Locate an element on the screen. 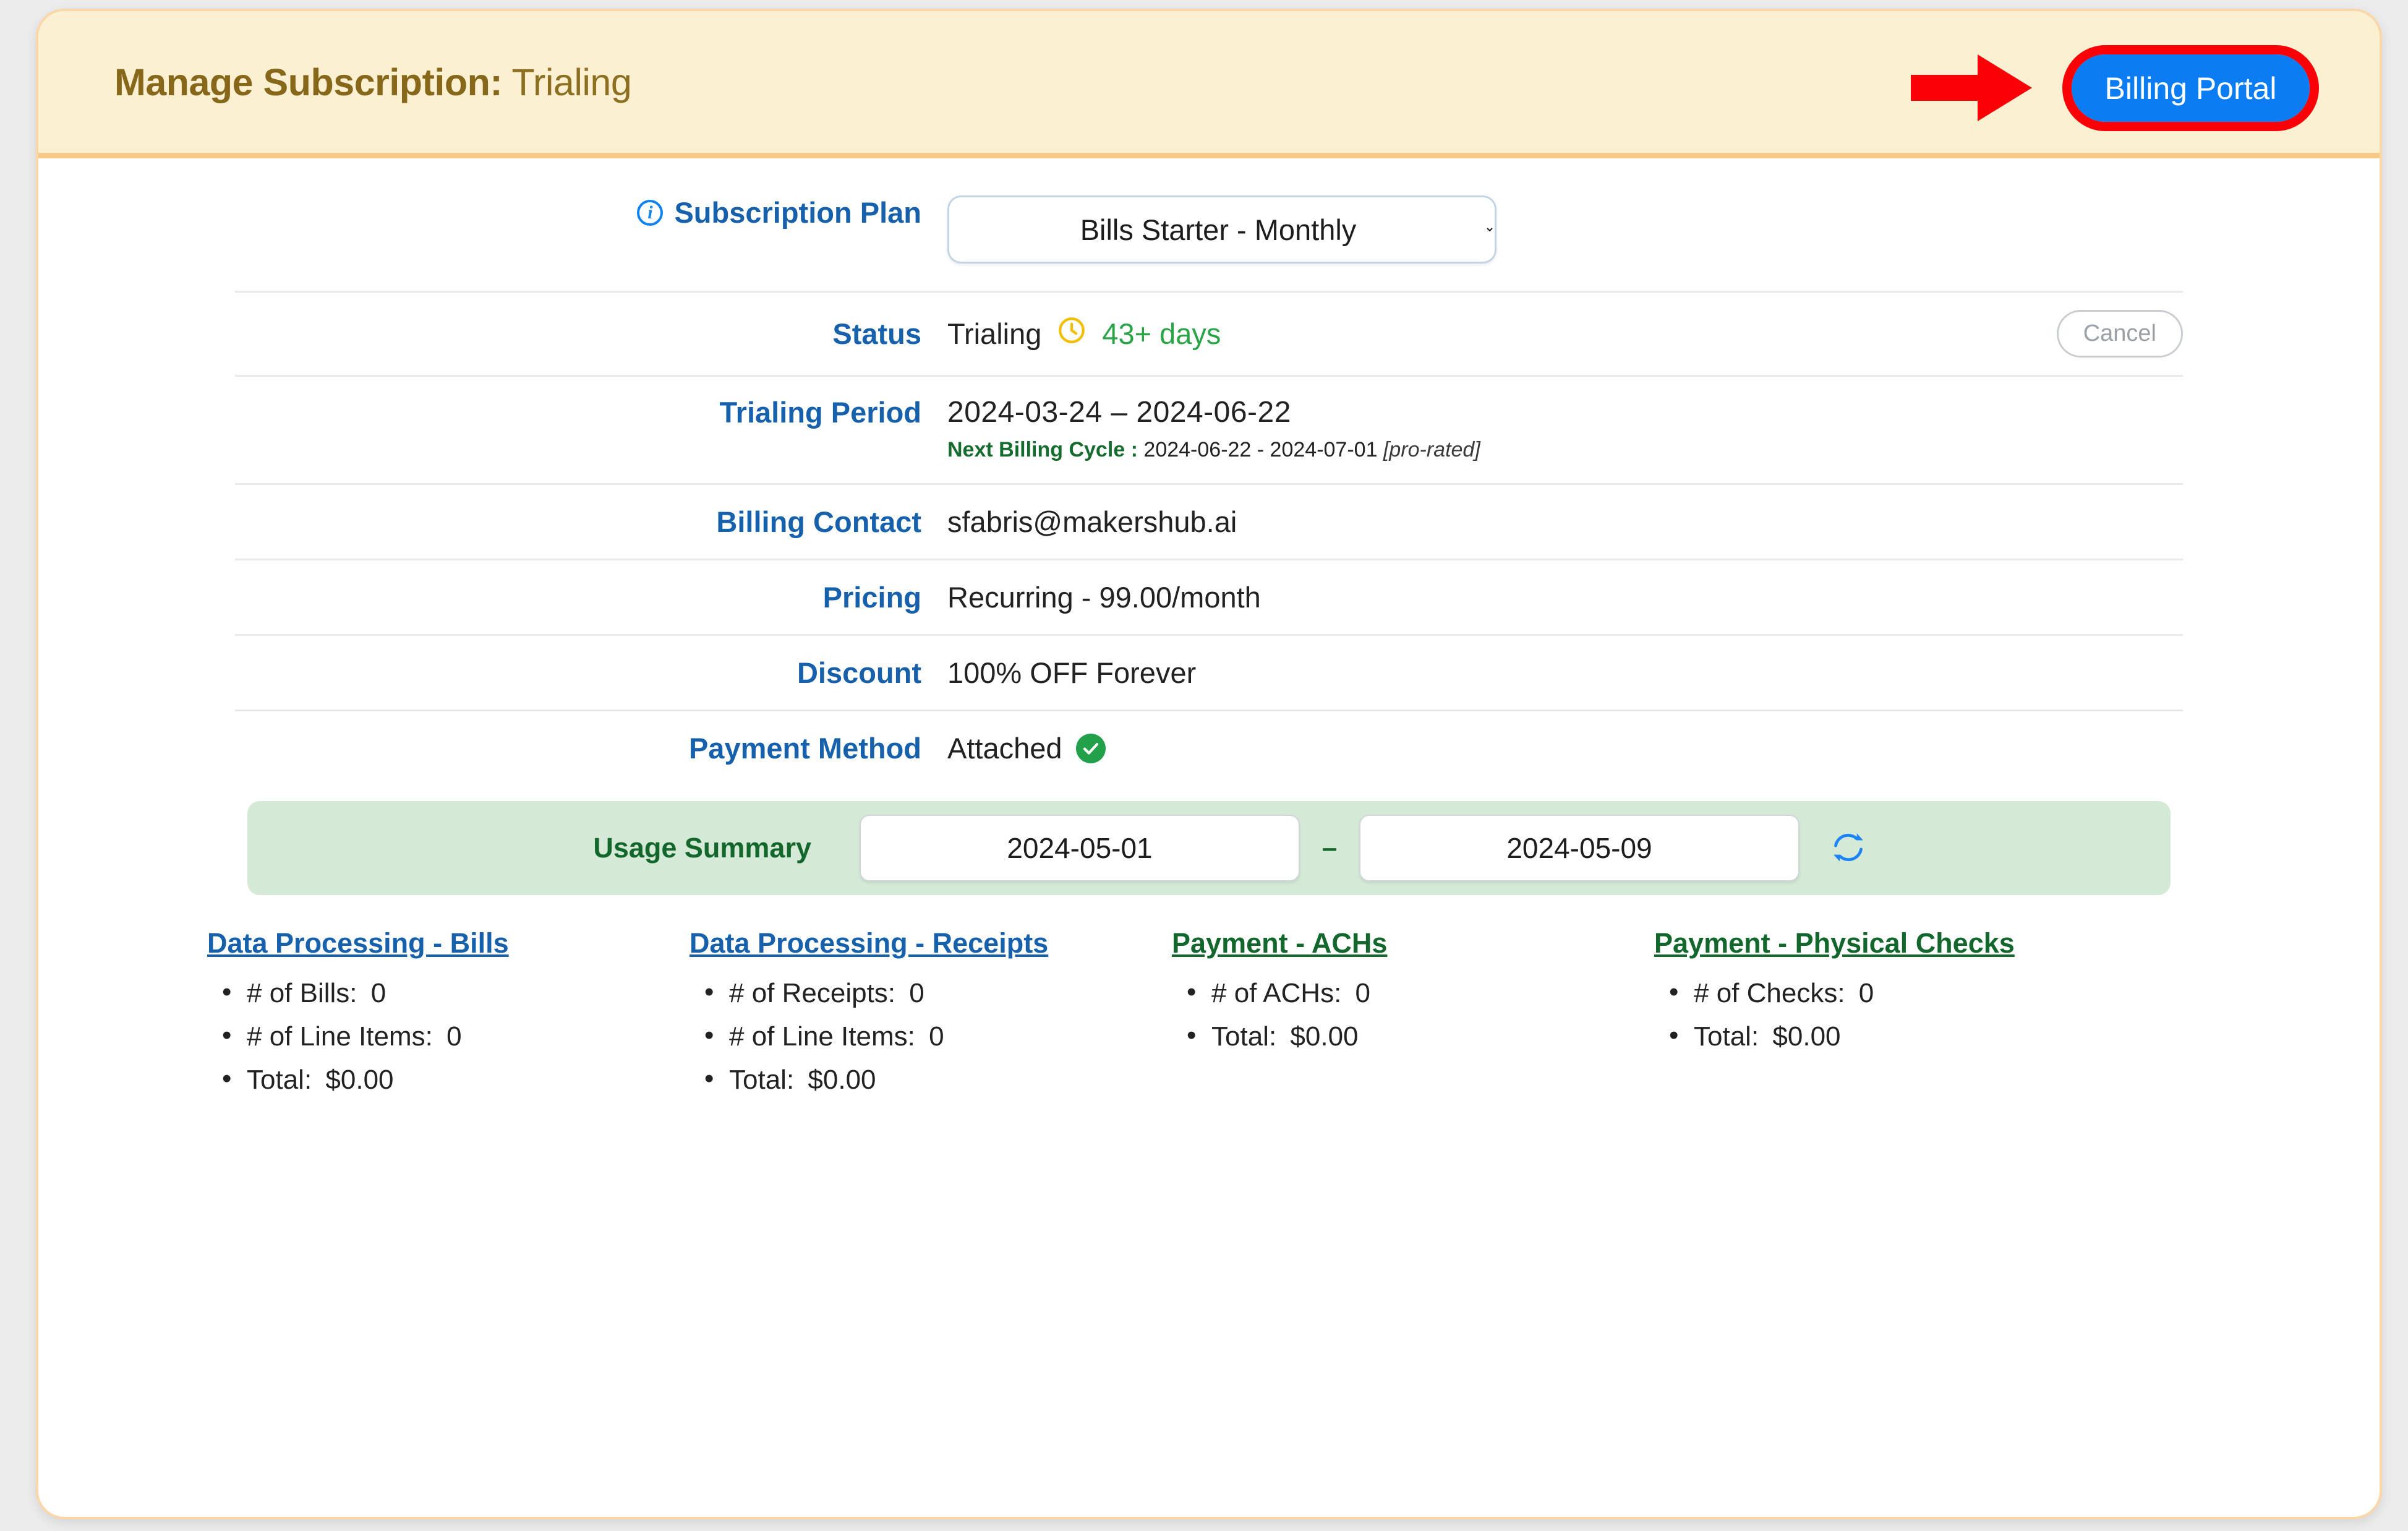 Image resolution: width=2408 pixels, height=1531 pixels. next-billing-cycle-label: Next Billing Cycle : is located at coordinates (1042, 449).